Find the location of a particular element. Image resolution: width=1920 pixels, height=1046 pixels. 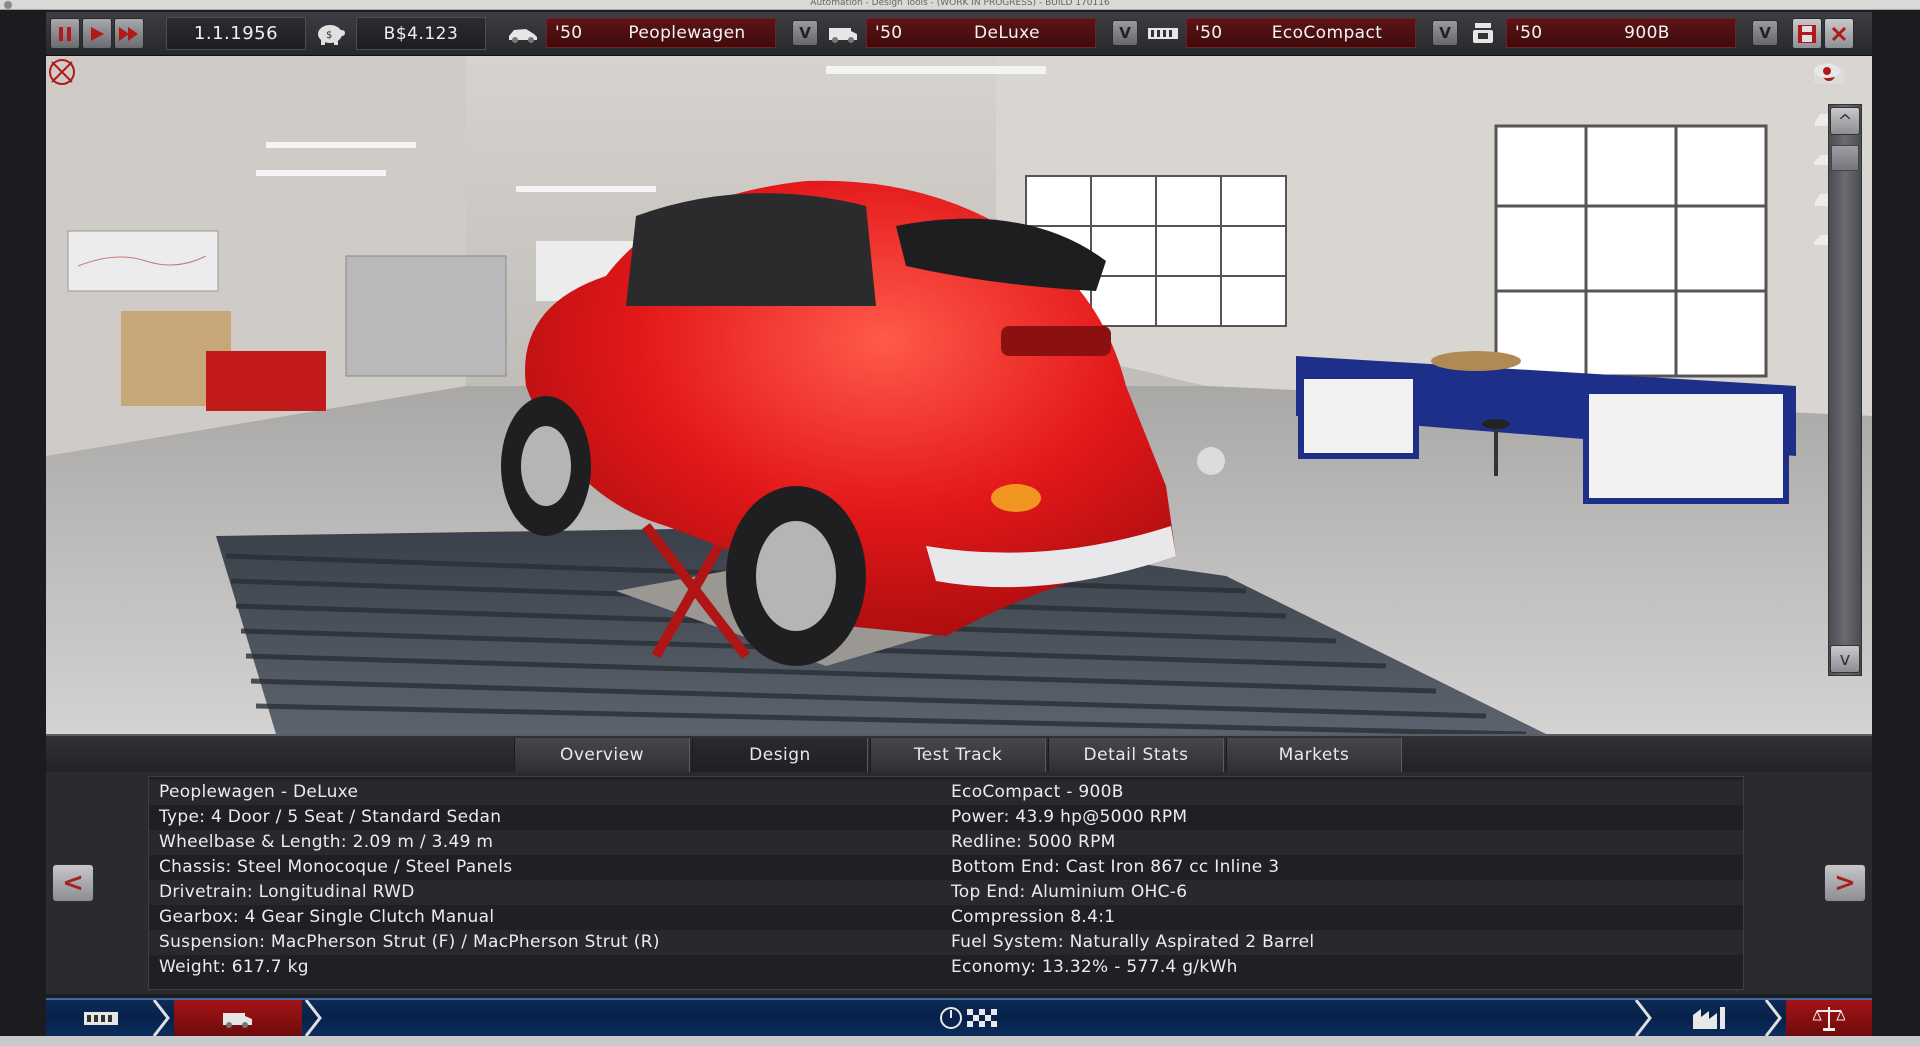

close-icon is located at coordinates (1839, 33).